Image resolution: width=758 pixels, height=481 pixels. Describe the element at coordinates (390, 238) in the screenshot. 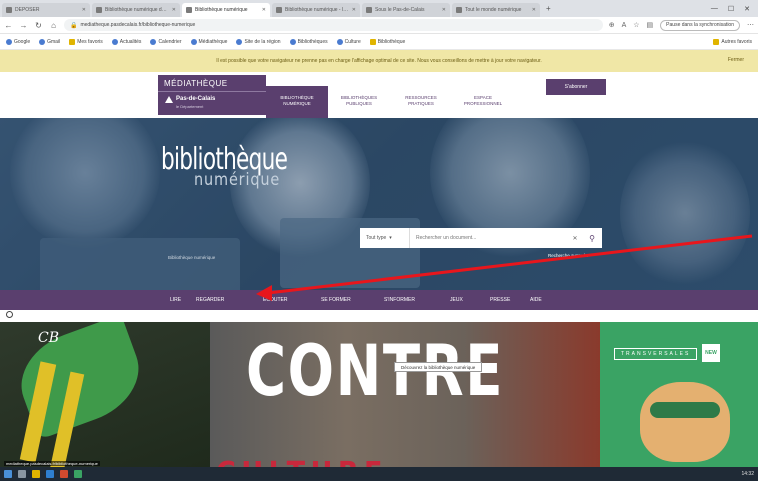

I see `chevron-down-icon: ▾` at that location.